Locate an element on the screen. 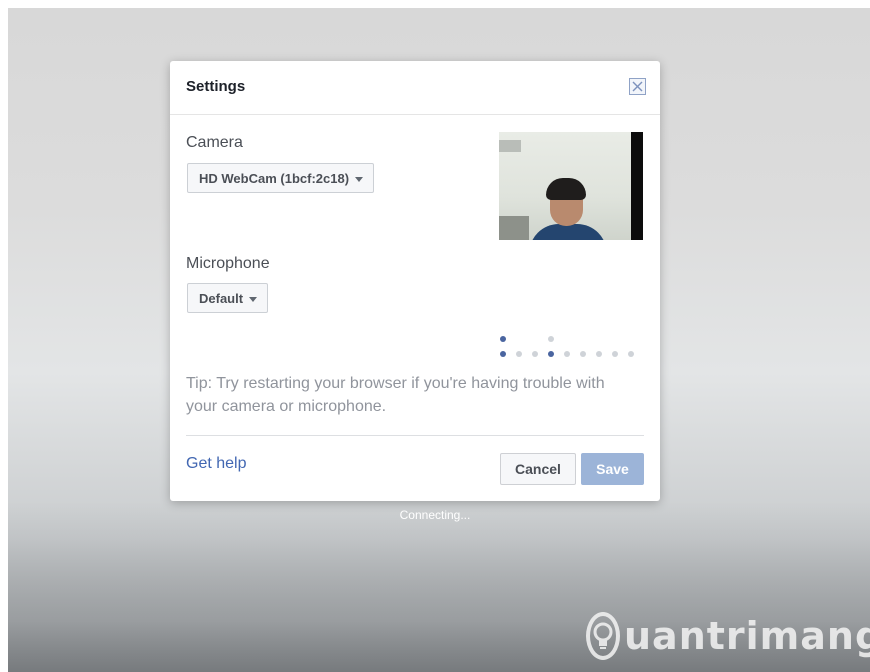 This screenshot has width=870, height=672. microphone-select: Default is located at coordinates (228, 298).